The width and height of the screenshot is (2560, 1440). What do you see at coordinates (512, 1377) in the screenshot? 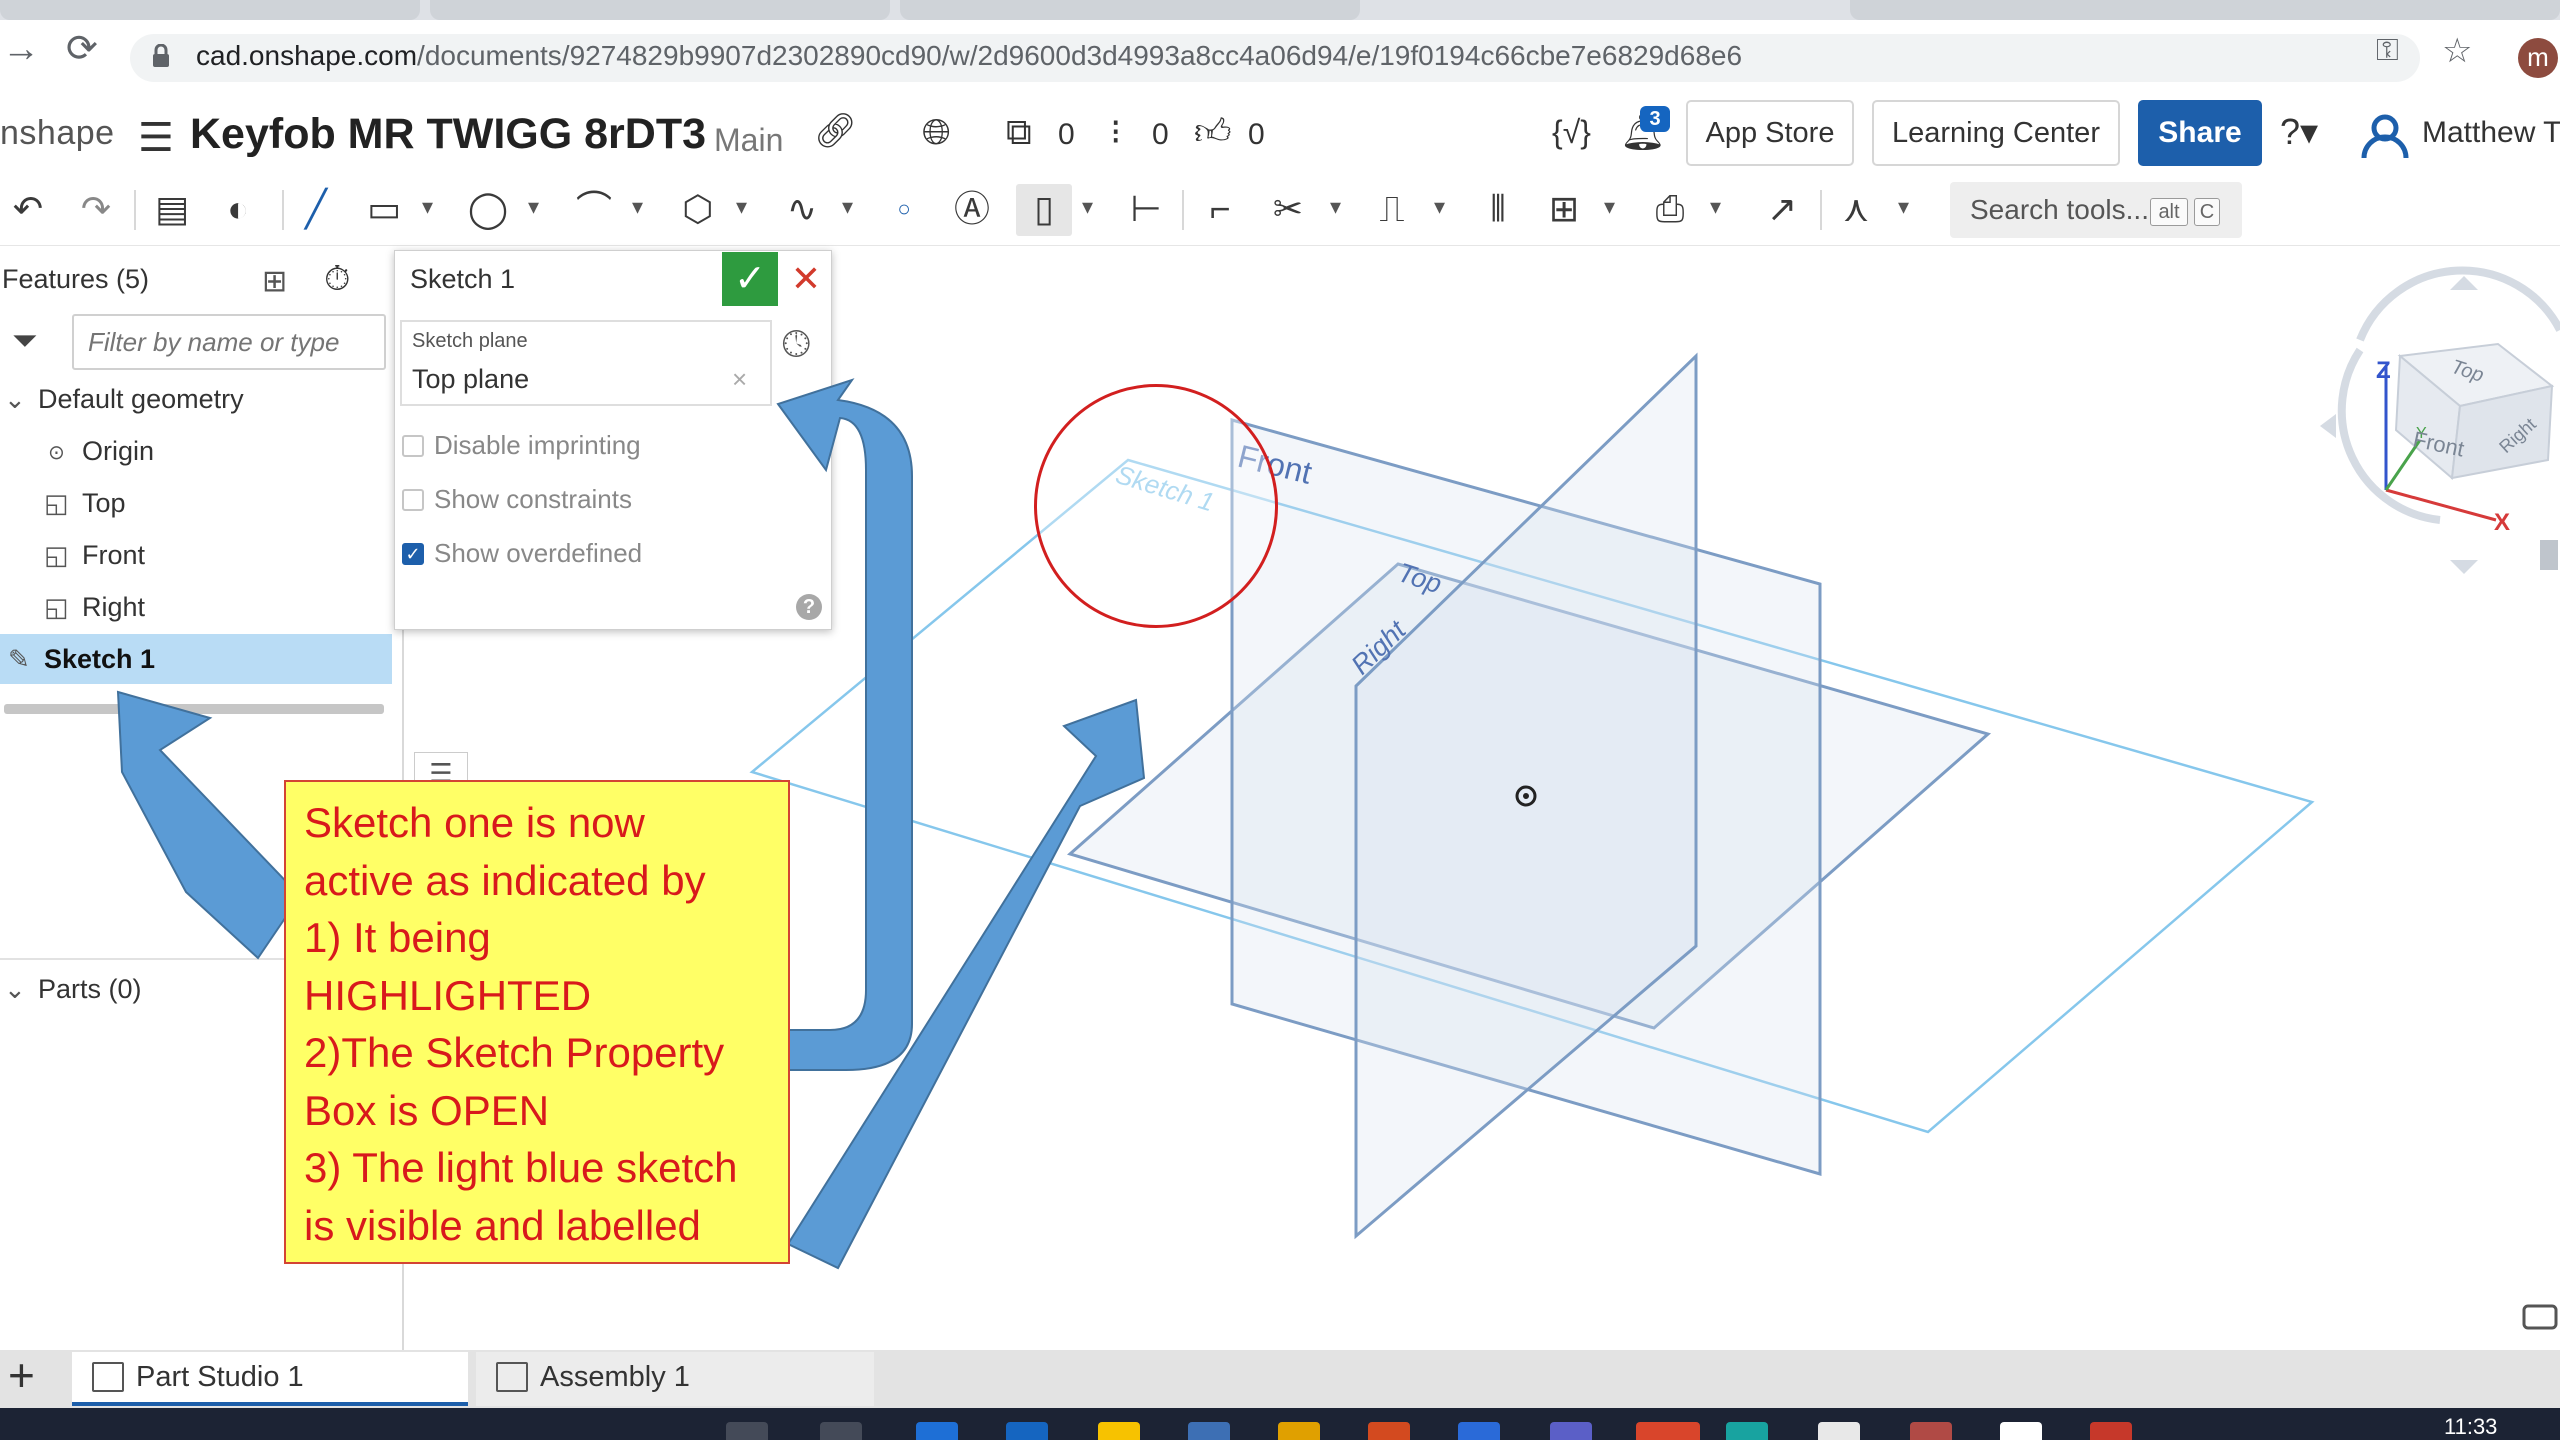
I see `assembly-icon` at bounding box center [512, 1377].